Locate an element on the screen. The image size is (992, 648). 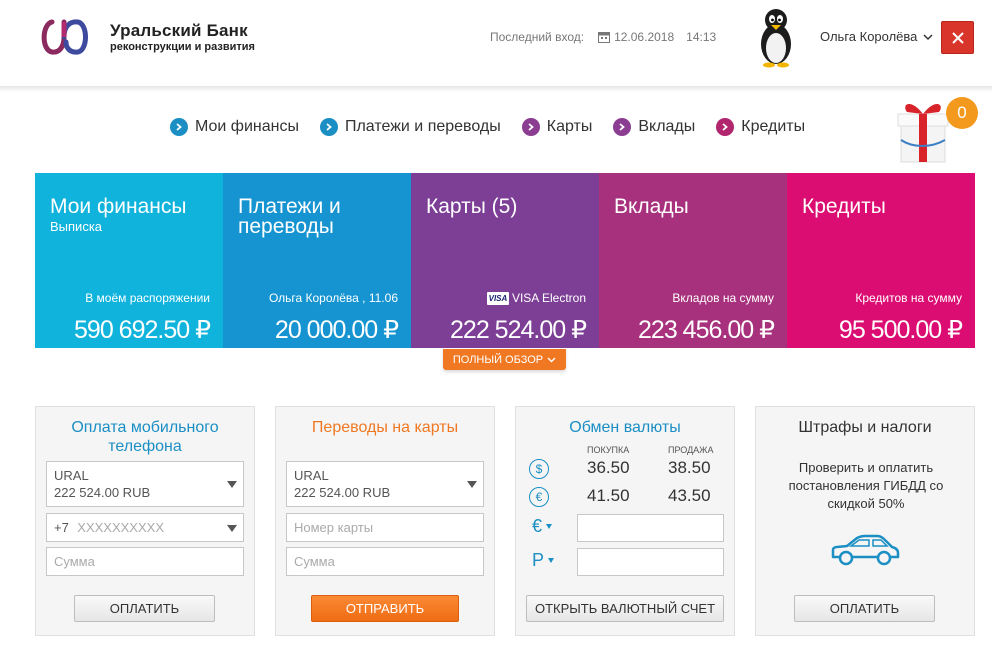
tile-caption: Ольга Королёва , 11.06 is located at coordinates (333, 298).